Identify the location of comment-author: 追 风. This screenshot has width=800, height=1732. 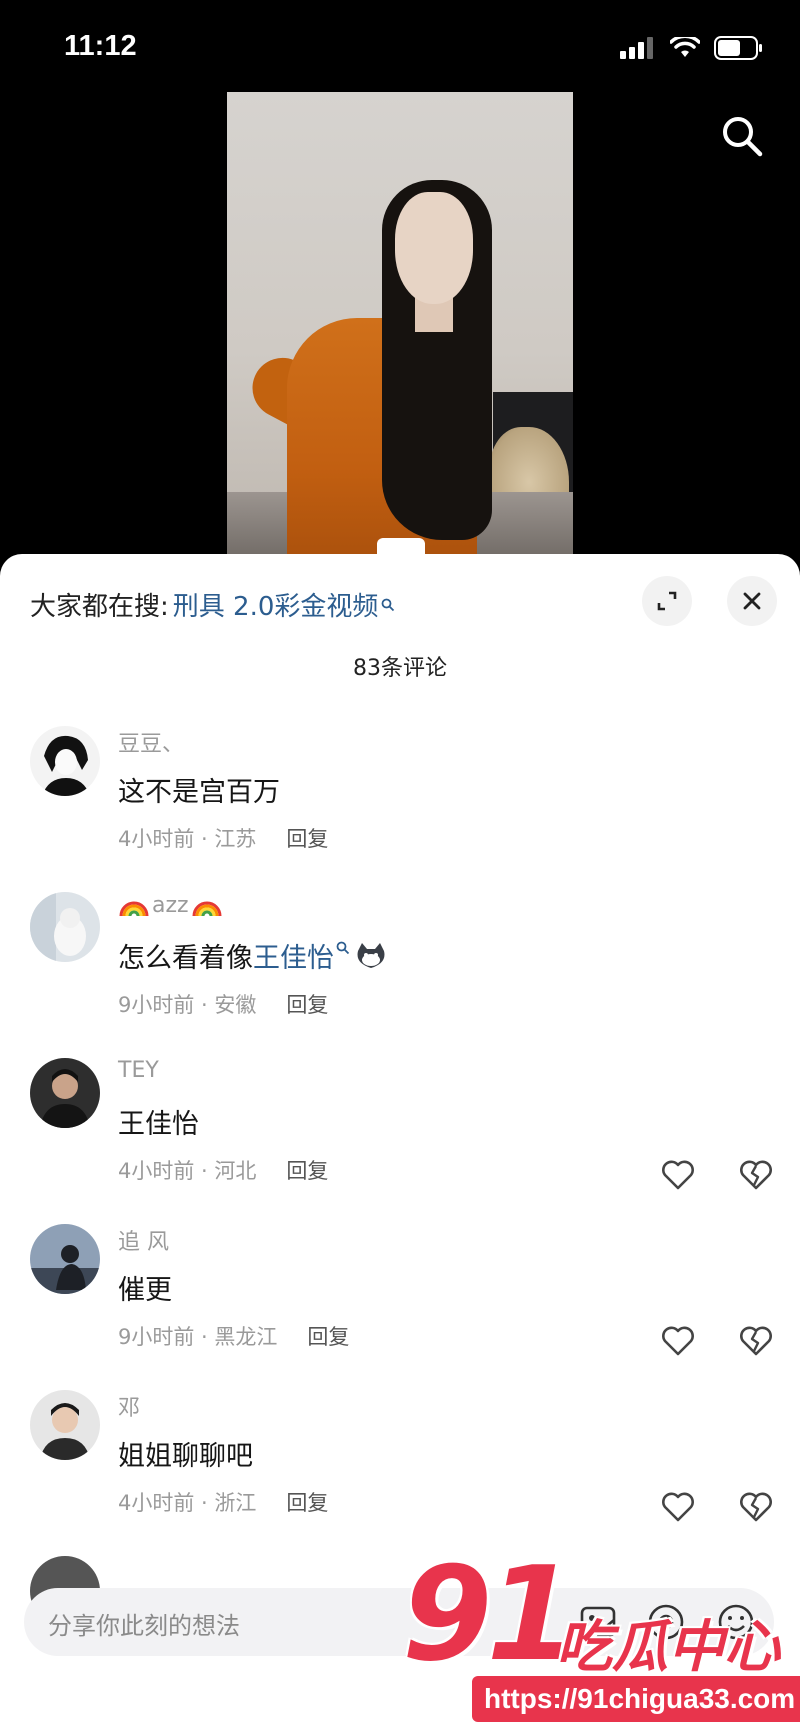
(143, 1240).